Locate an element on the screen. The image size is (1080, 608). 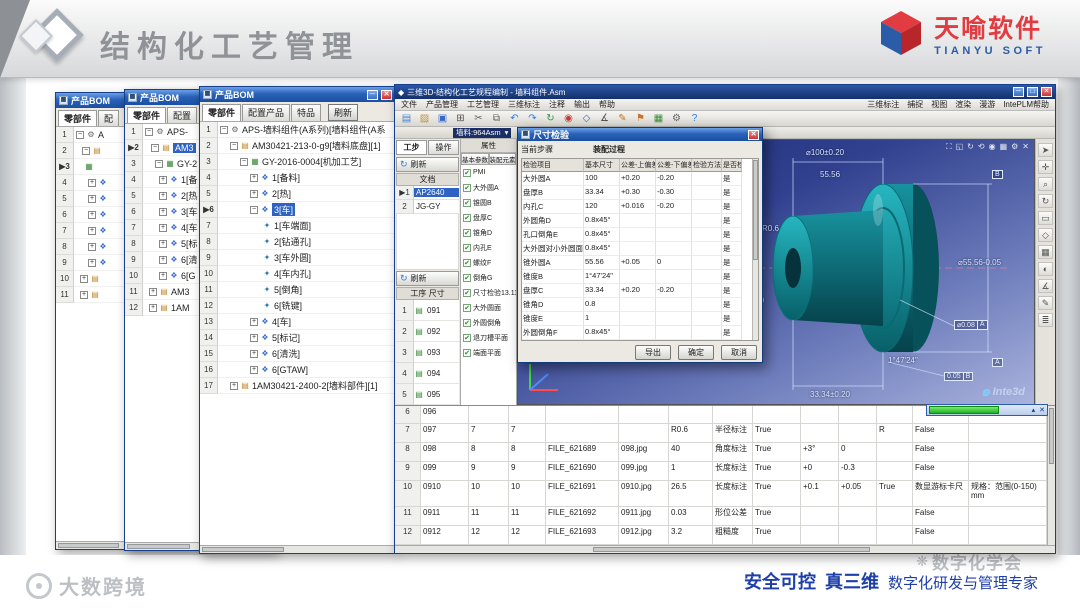
tab: 基本参数 is located at coordinates (475, 159).